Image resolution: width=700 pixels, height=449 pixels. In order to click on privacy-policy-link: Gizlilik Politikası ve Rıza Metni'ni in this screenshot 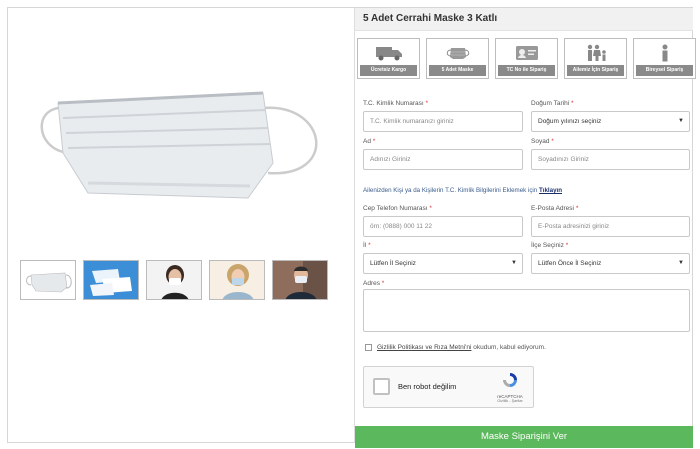, I will do `click(424, 347)`.